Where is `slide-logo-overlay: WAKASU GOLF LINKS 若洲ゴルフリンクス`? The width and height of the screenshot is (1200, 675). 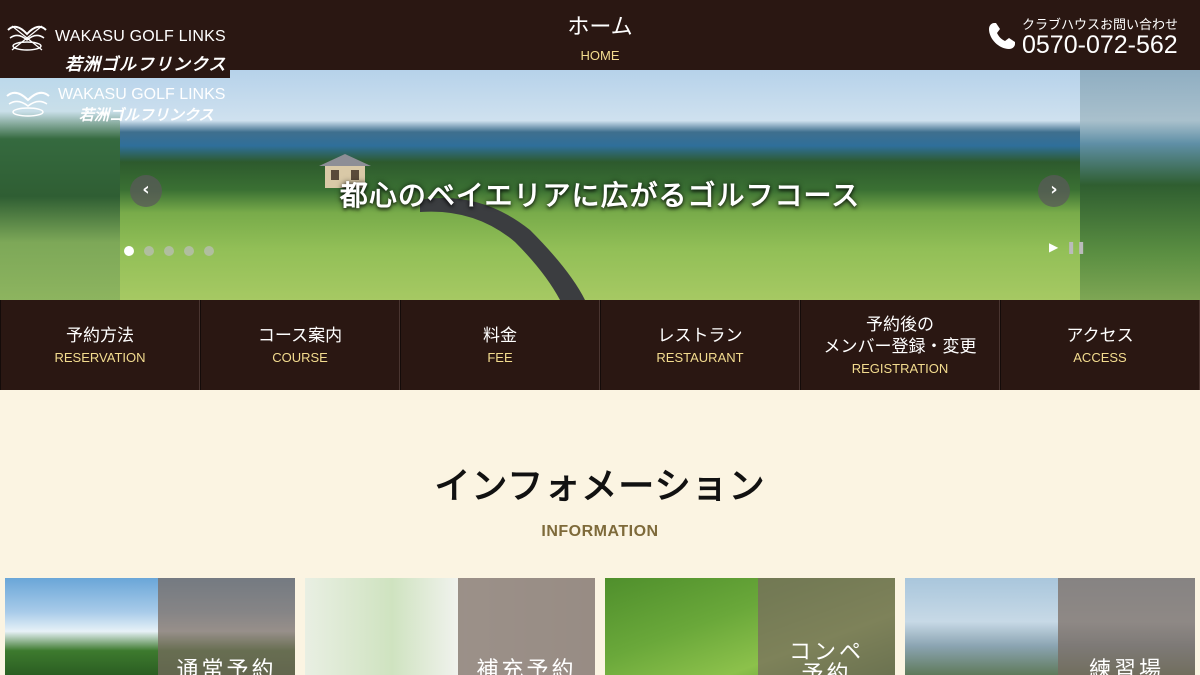 slide-logo-overlay: WAKASU GOLF LINKS 若洲ゴルフリンクス is located at coordinates (118, 104).